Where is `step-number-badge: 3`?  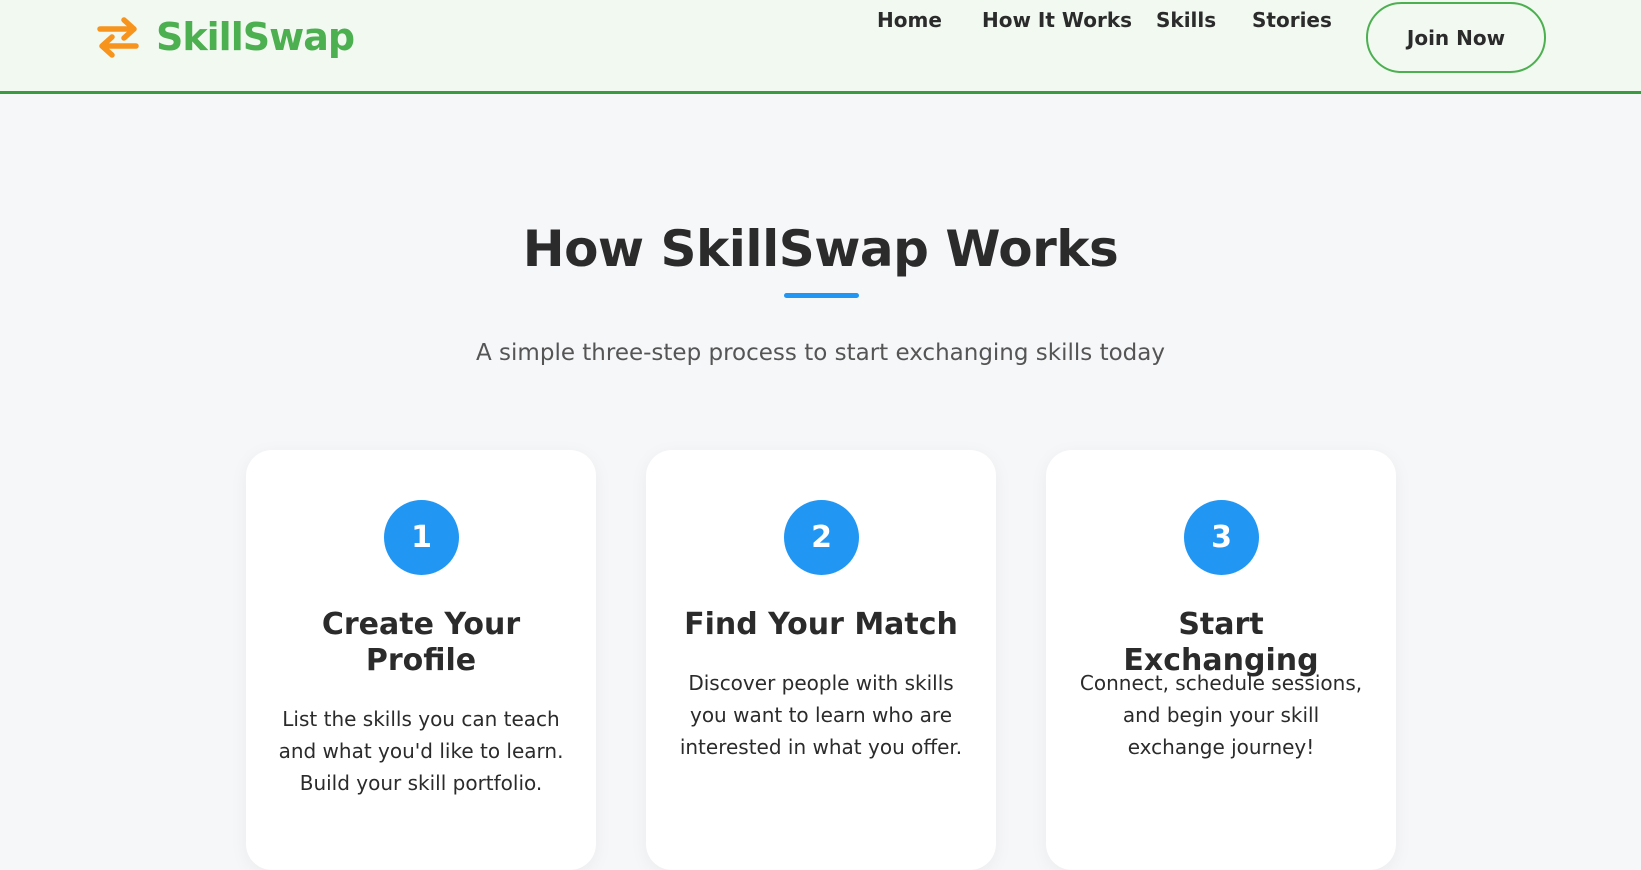 step-number-badge: 3 is located at coordinates (1221, 537).